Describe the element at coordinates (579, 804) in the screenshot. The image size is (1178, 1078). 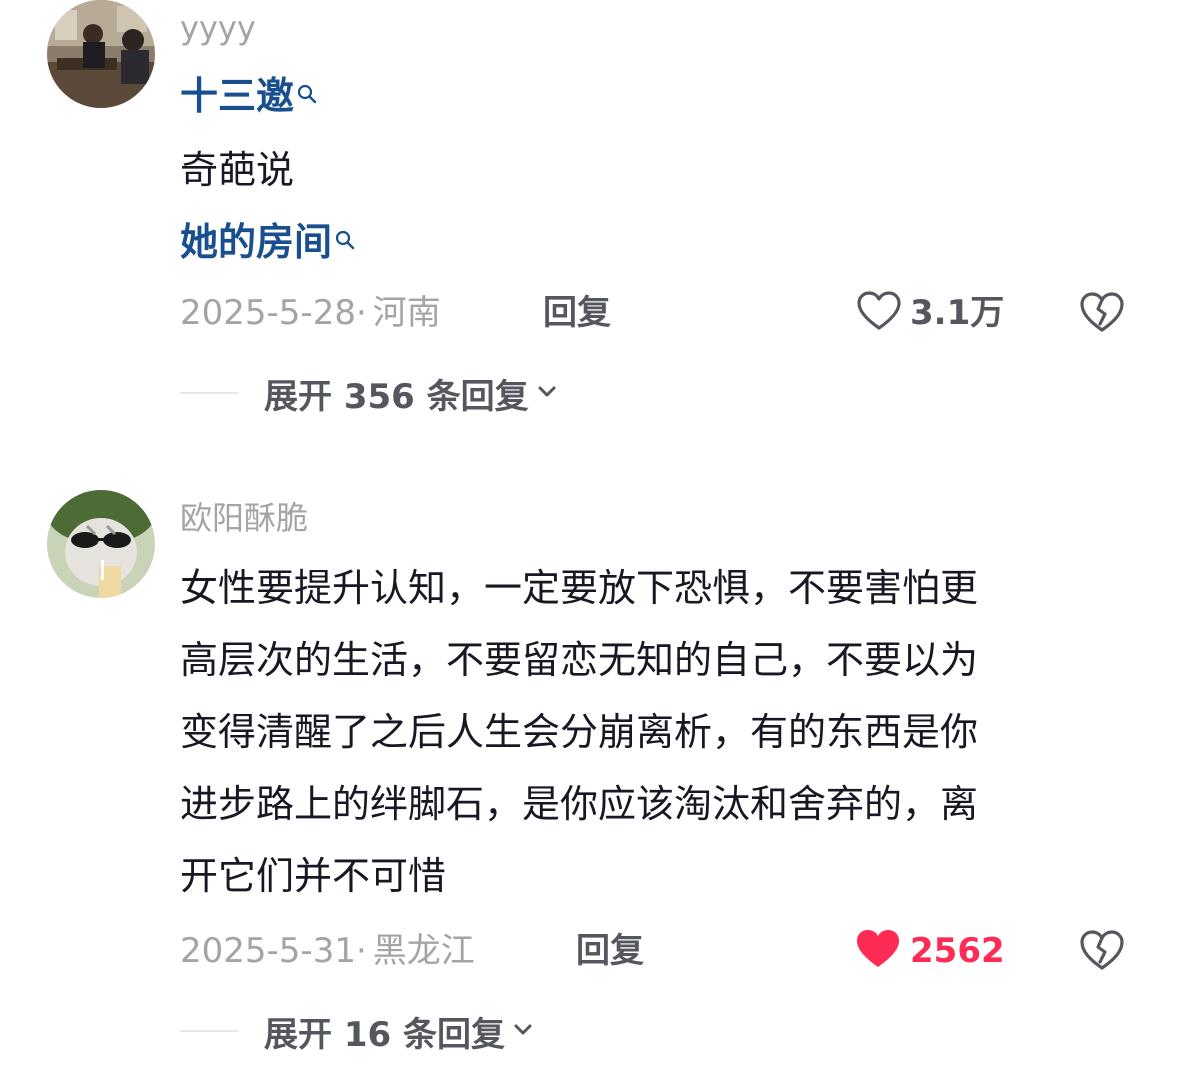
I see `comment-text-line: 进步路上的绊脚石，是你应该淘汰和舍弃的，离` at that location.